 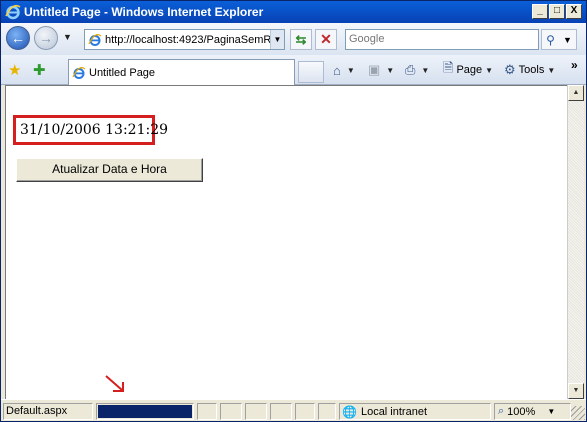 I want to click on zoom-dropdown-icon: ▼, so click(x=551, y=411).